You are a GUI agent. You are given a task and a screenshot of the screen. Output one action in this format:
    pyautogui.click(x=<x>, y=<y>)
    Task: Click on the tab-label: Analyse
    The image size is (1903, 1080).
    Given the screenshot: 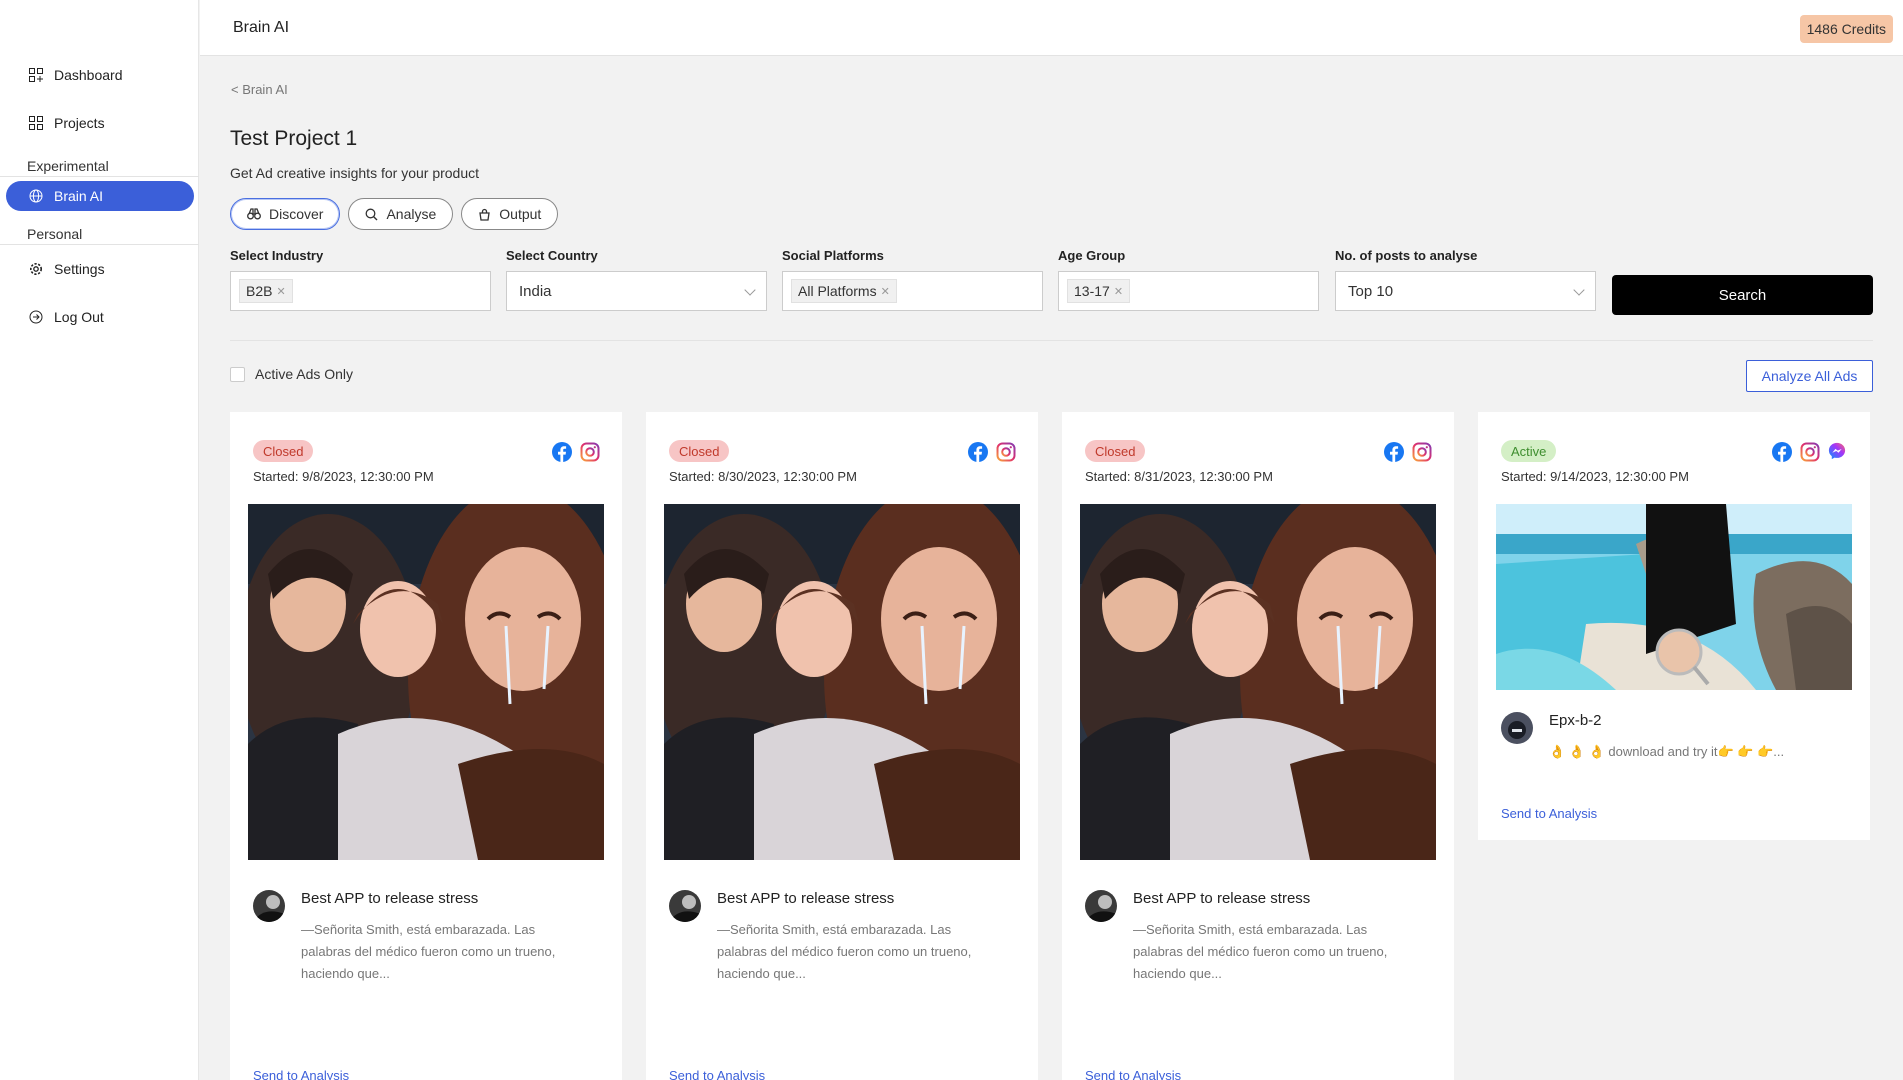 What is the action you would take?
    pyautogui.click(x=411, y=214)
    